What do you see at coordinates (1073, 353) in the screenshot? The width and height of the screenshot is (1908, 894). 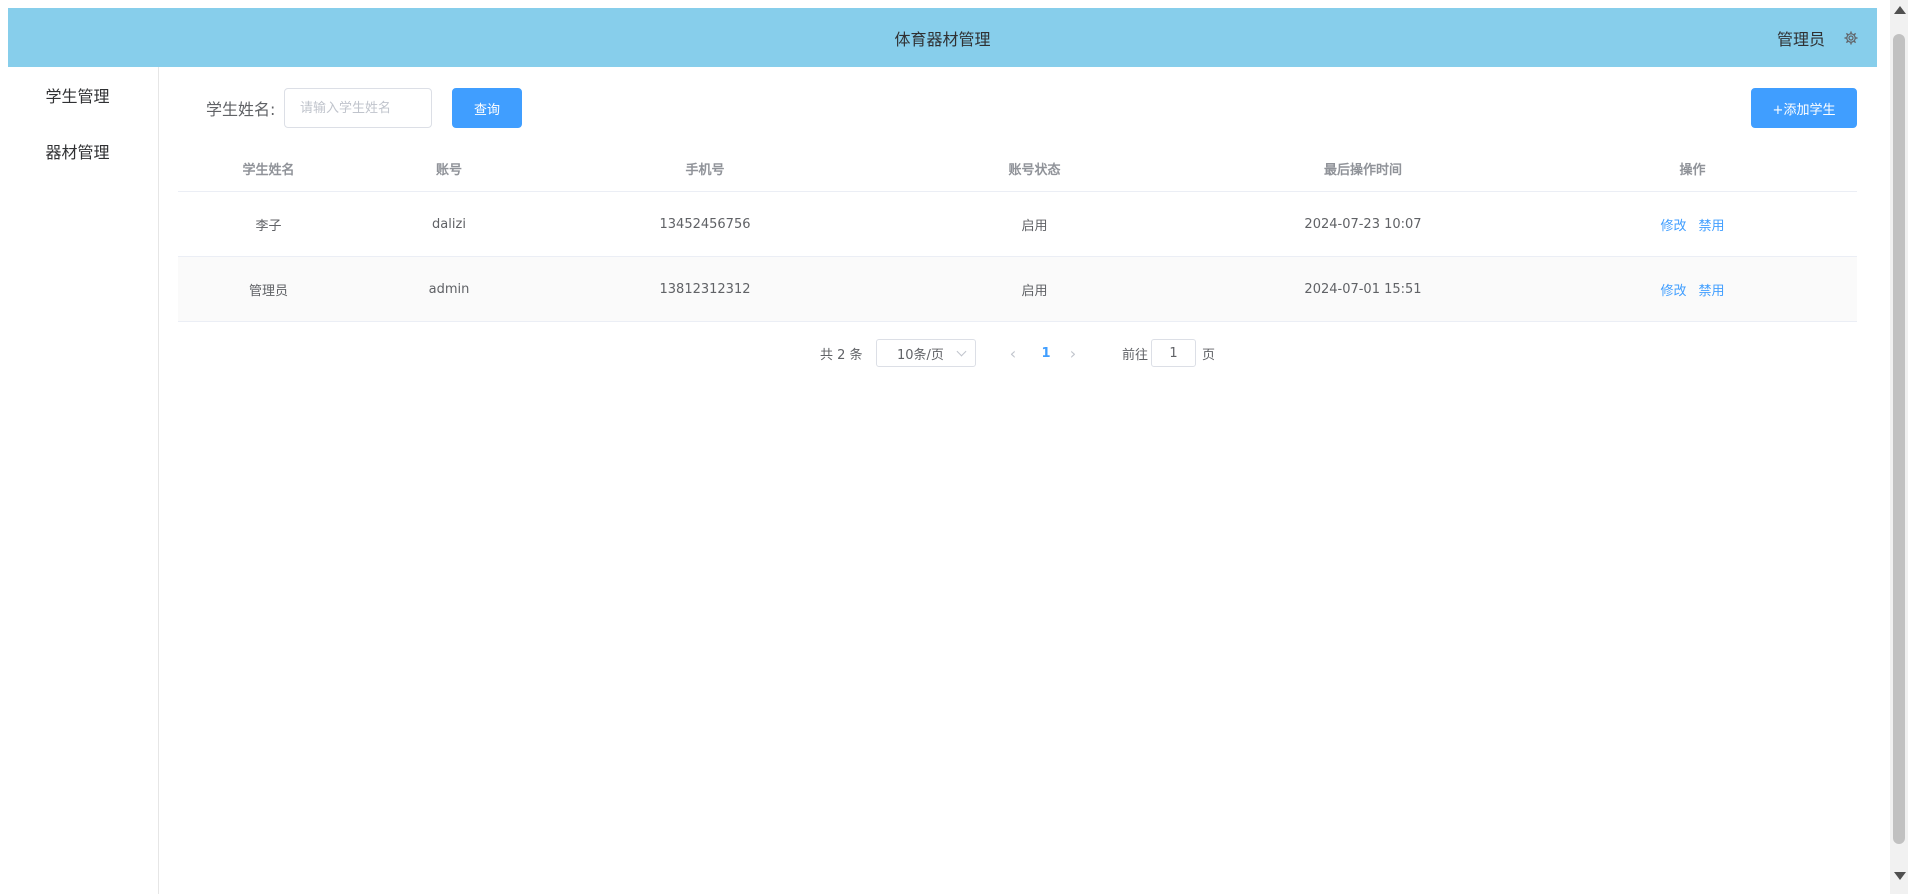 I see `next-page-button: ›` at bounding box center [1073, 353].